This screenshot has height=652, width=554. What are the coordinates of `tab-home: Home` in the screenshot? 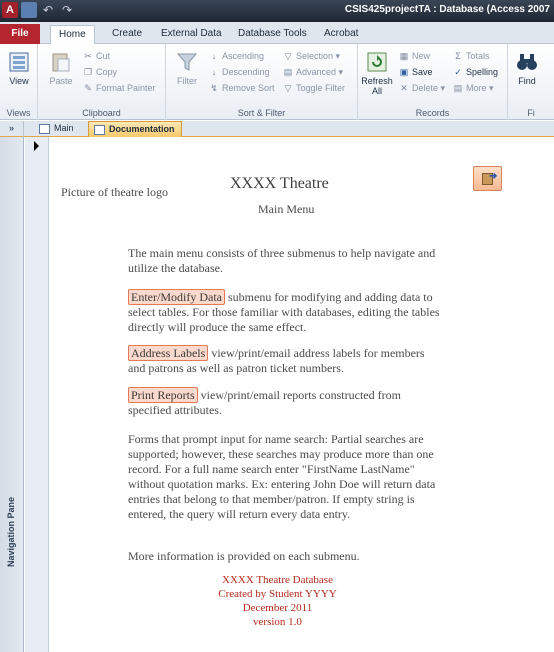 It's located at (72, 34).